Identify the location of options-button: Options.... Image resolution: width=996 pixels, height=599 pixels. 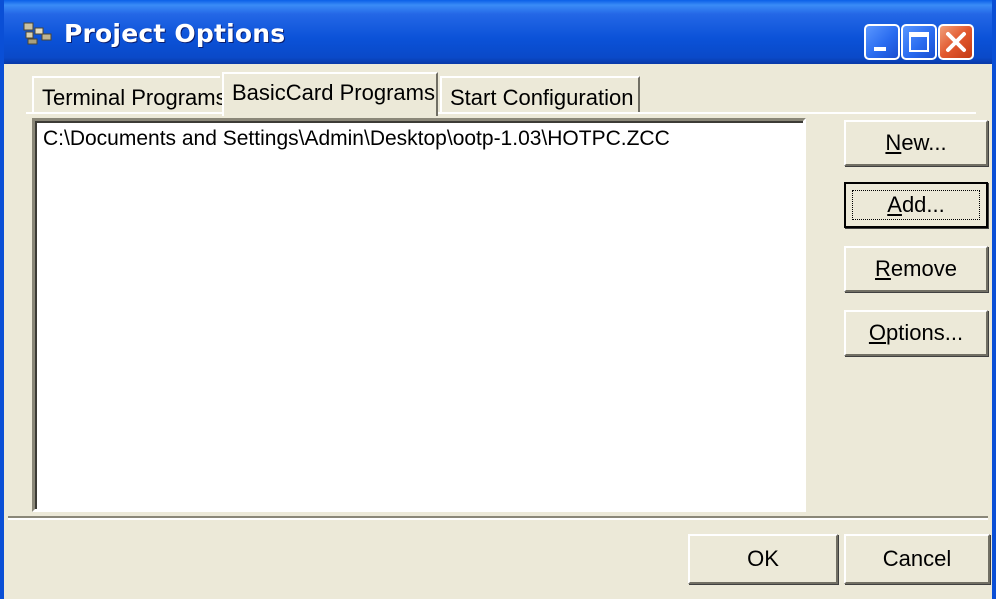
(916, 333).